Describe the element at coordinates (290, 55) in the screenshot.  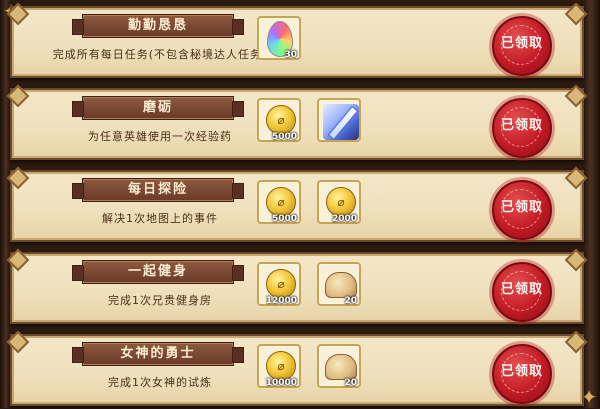
I see `reward-quantity: 30` at that location.